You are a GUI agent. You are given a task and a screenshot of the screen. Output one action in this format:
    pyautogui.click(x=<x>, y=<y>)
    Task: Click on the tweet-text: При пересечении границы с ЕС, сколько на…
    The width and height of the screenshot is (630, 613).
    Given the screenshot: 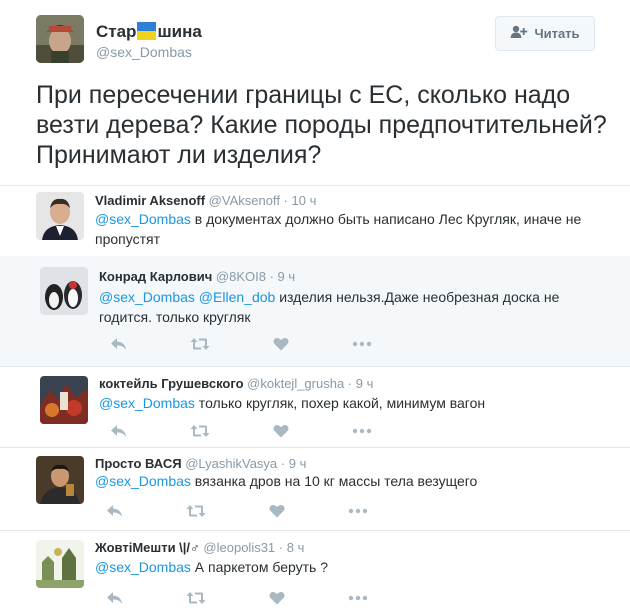 What is the action you would take?
    pyautogui.click(x=321, y=125)
    